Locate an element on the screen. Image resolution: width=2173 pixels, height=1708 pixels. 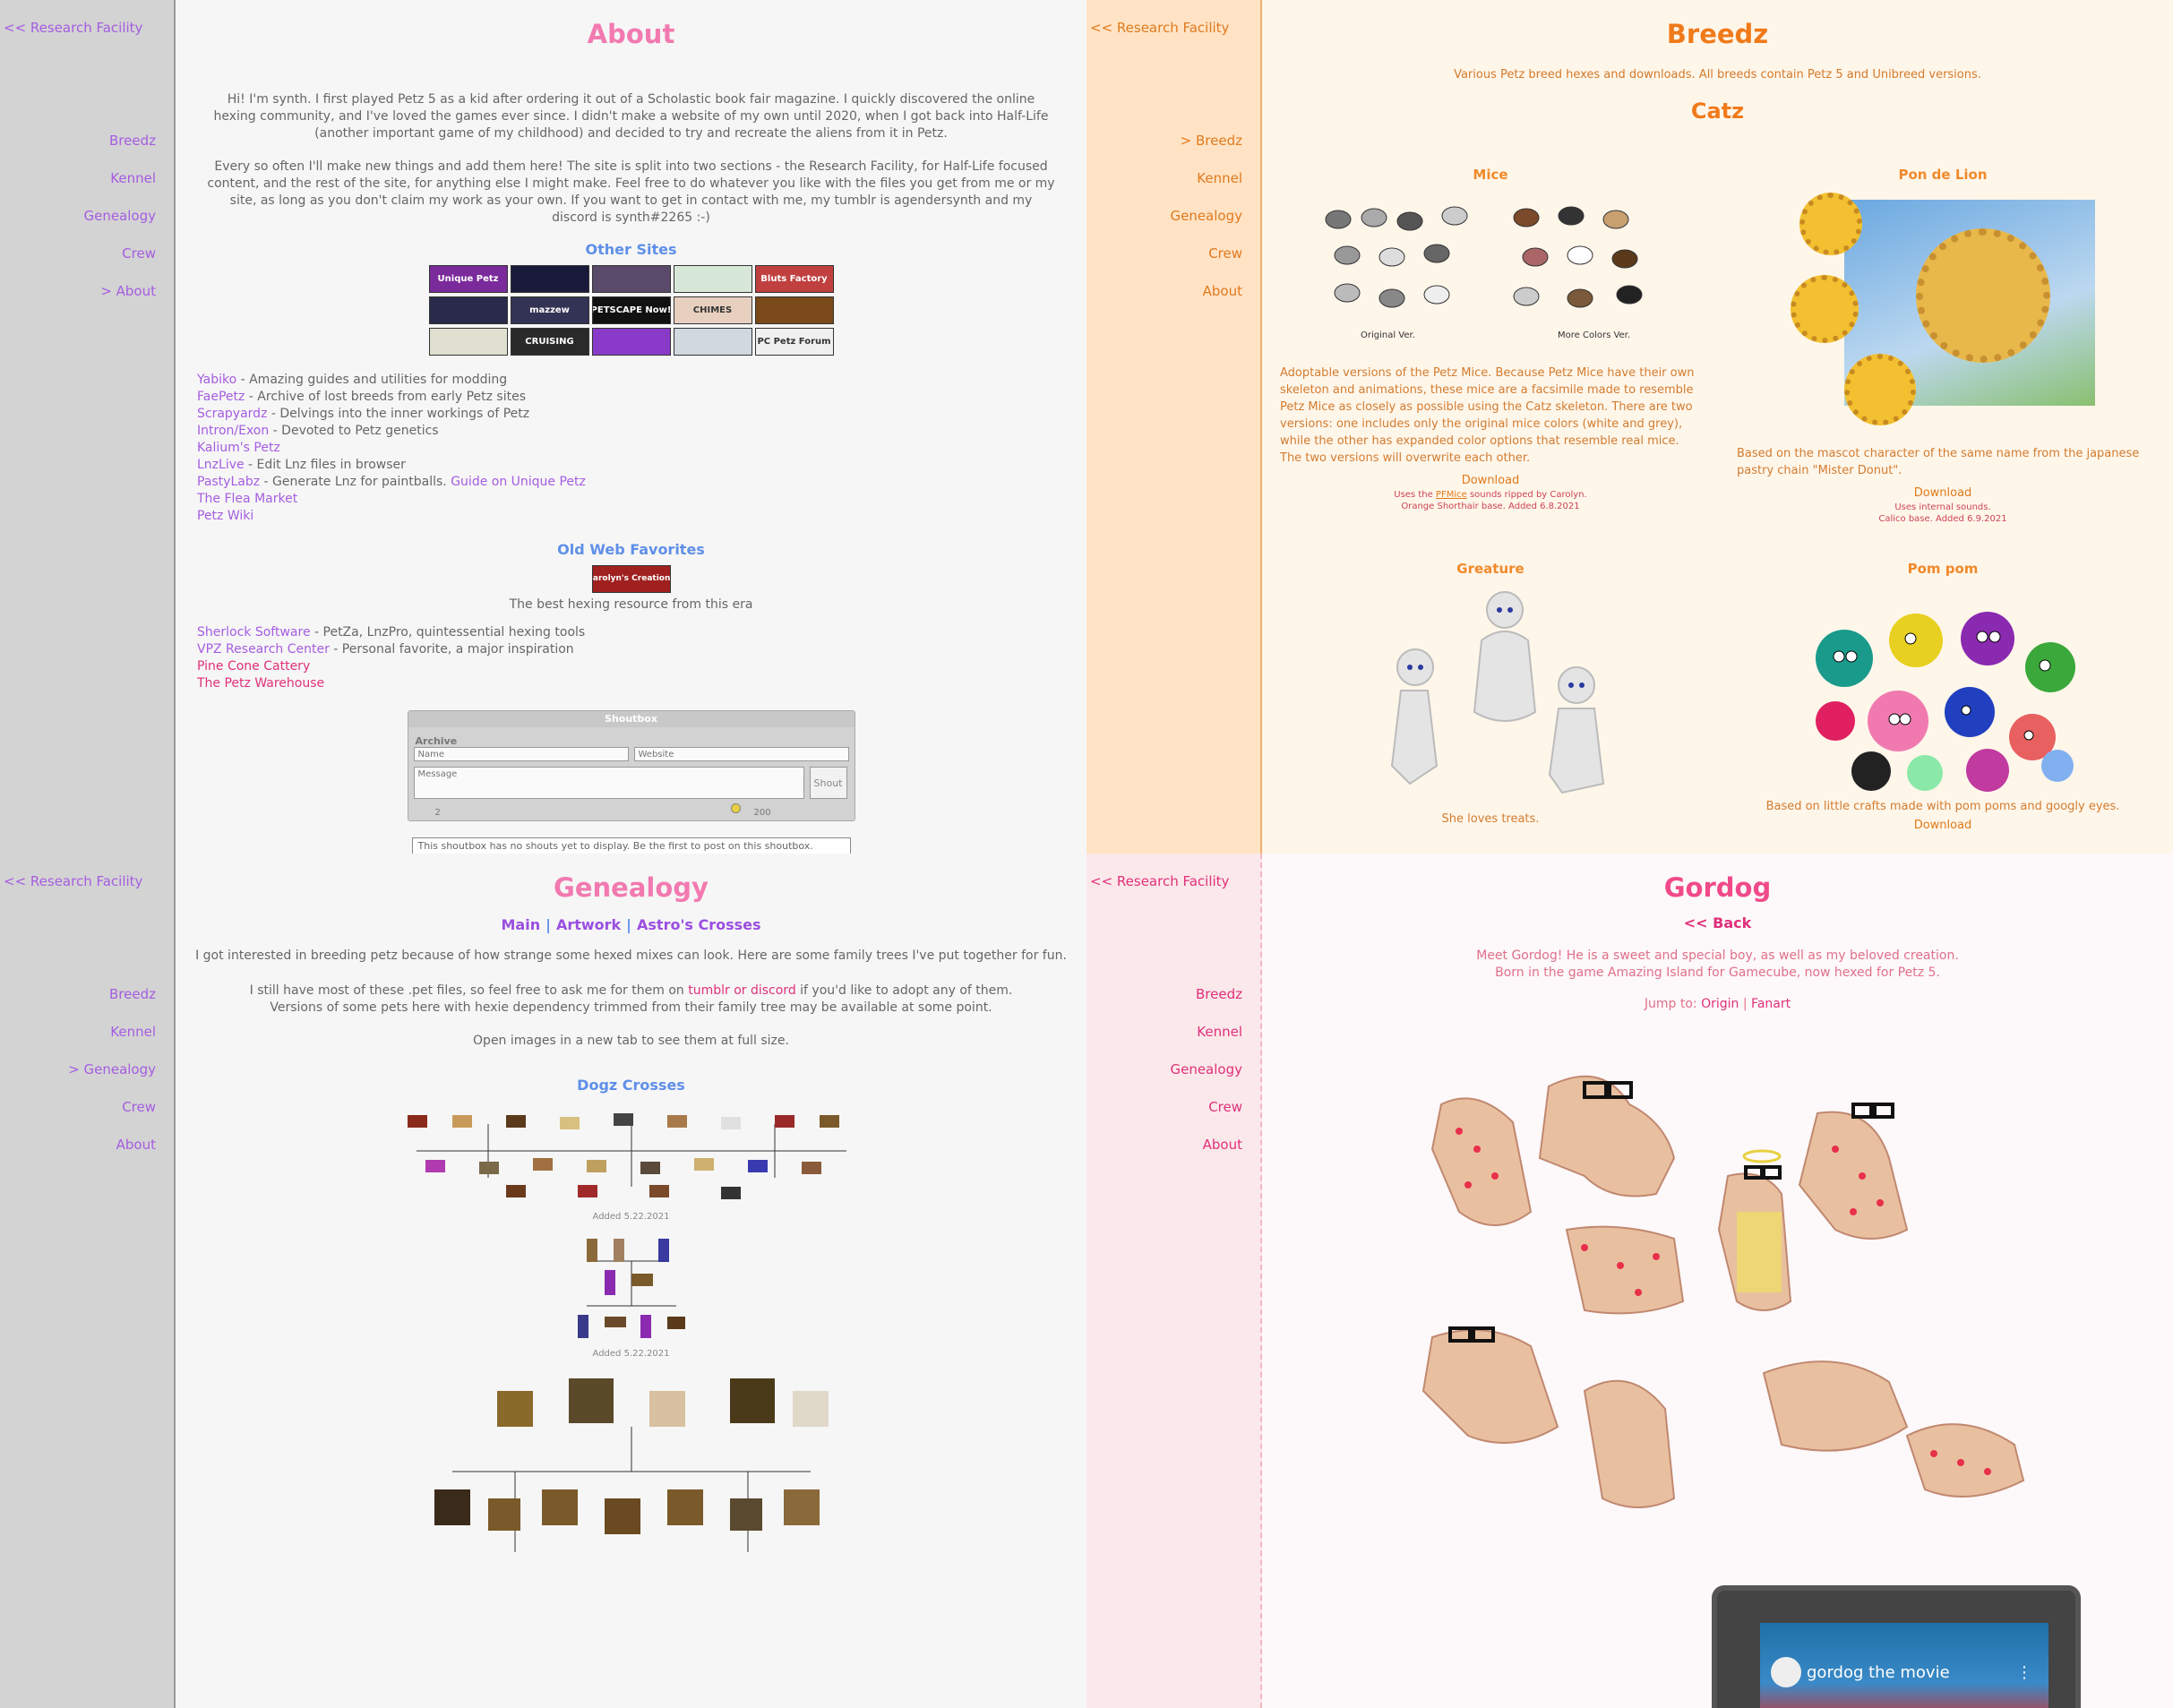
breed-title: Mice is located at coordinates (1490, 175).